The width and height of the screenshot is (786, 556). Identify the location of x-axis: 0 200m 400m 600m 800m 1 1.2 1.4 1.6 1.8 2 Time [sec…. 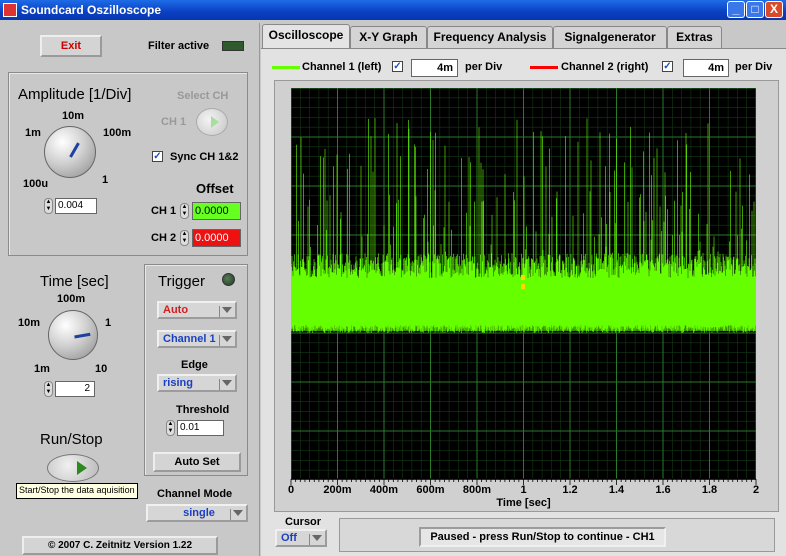
(523, 493).